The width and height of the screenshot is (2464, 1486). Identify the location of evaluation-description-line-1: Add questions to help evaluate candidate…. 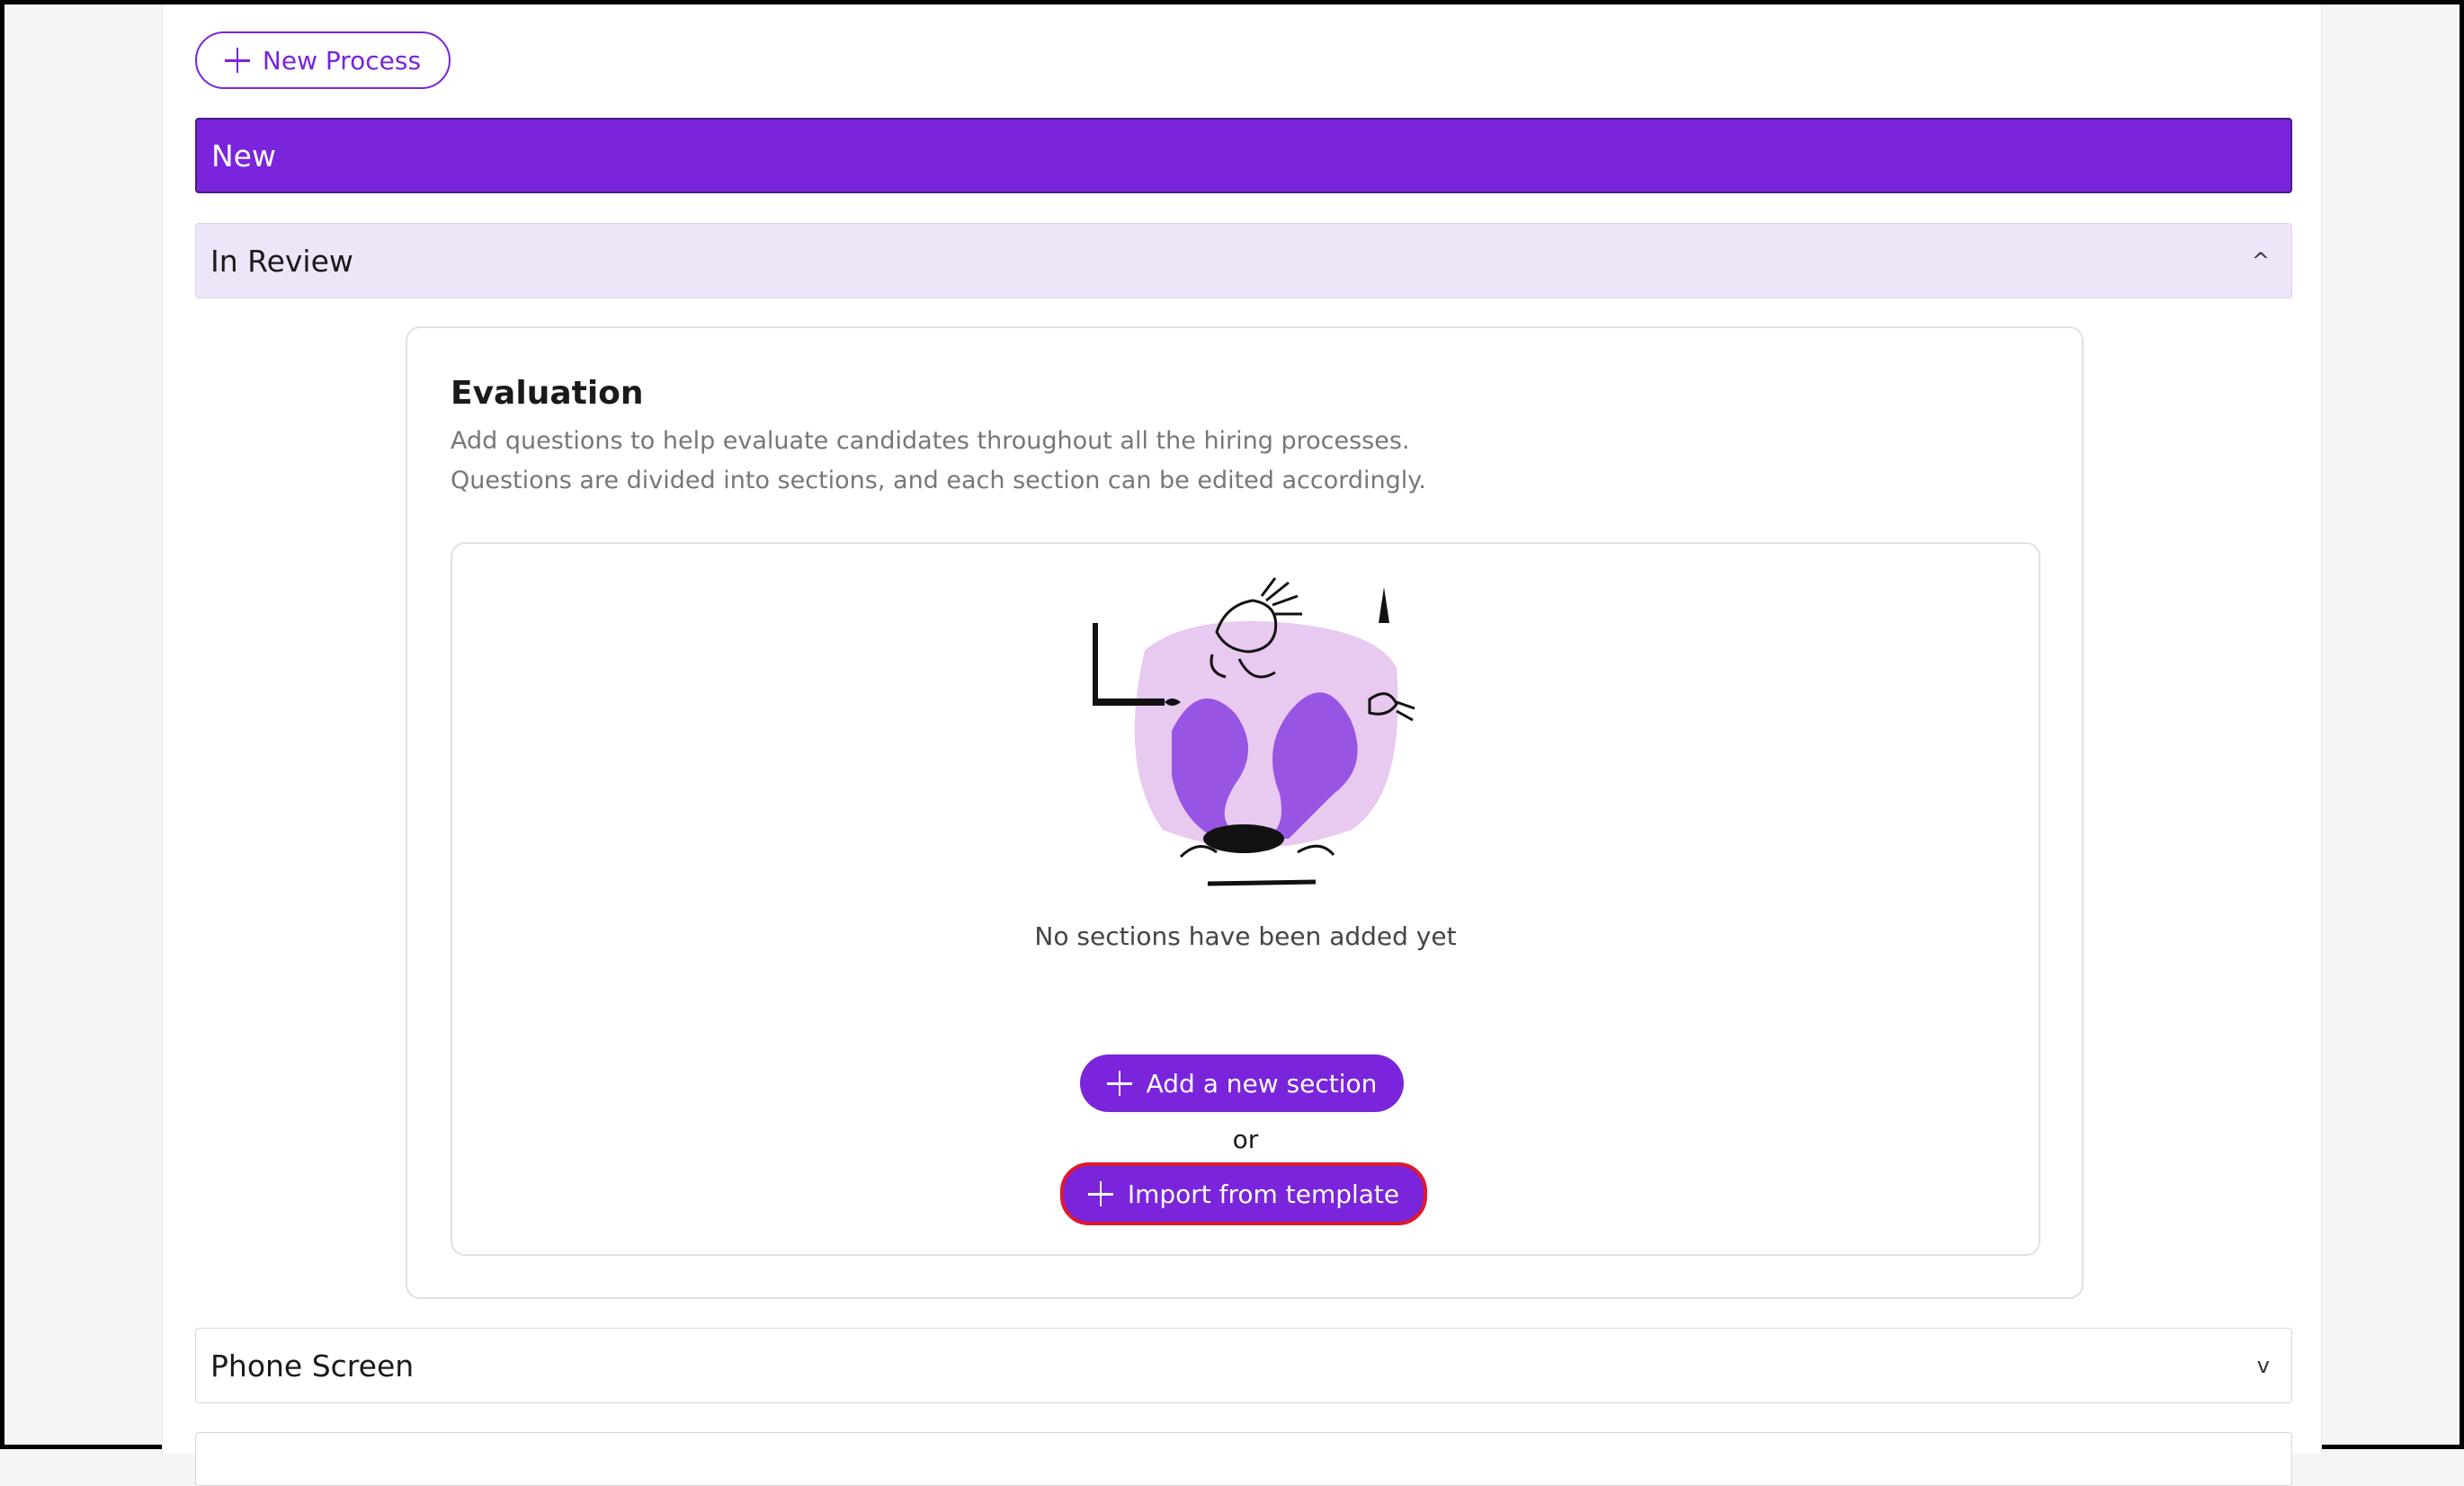
(931, 441).